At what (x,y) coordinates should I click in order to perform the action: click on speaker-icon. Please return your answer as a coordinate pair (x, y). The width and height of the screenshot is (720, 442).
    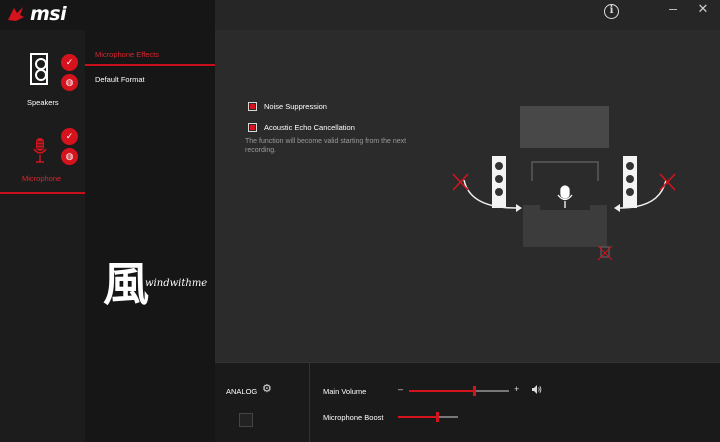
    Looking at the image, I should click on (39, 69).